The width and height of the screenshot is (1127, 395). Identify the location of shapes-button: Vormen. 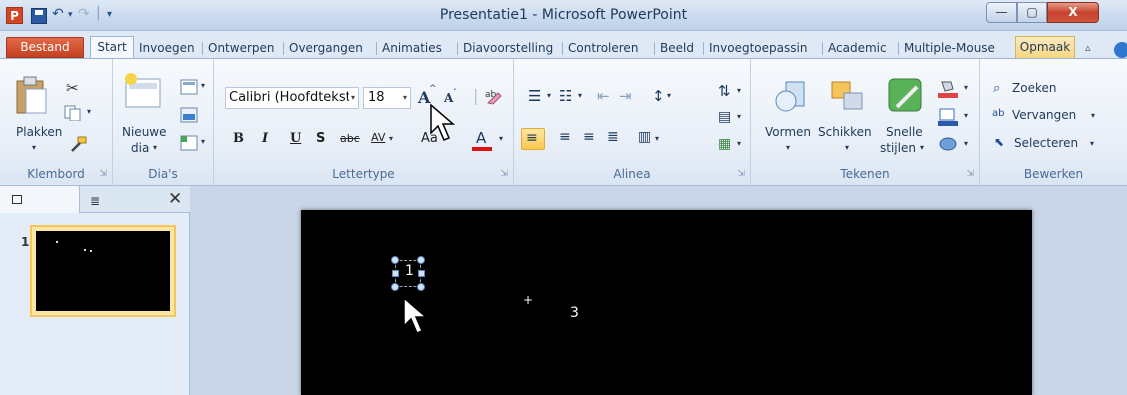
(788, 132).